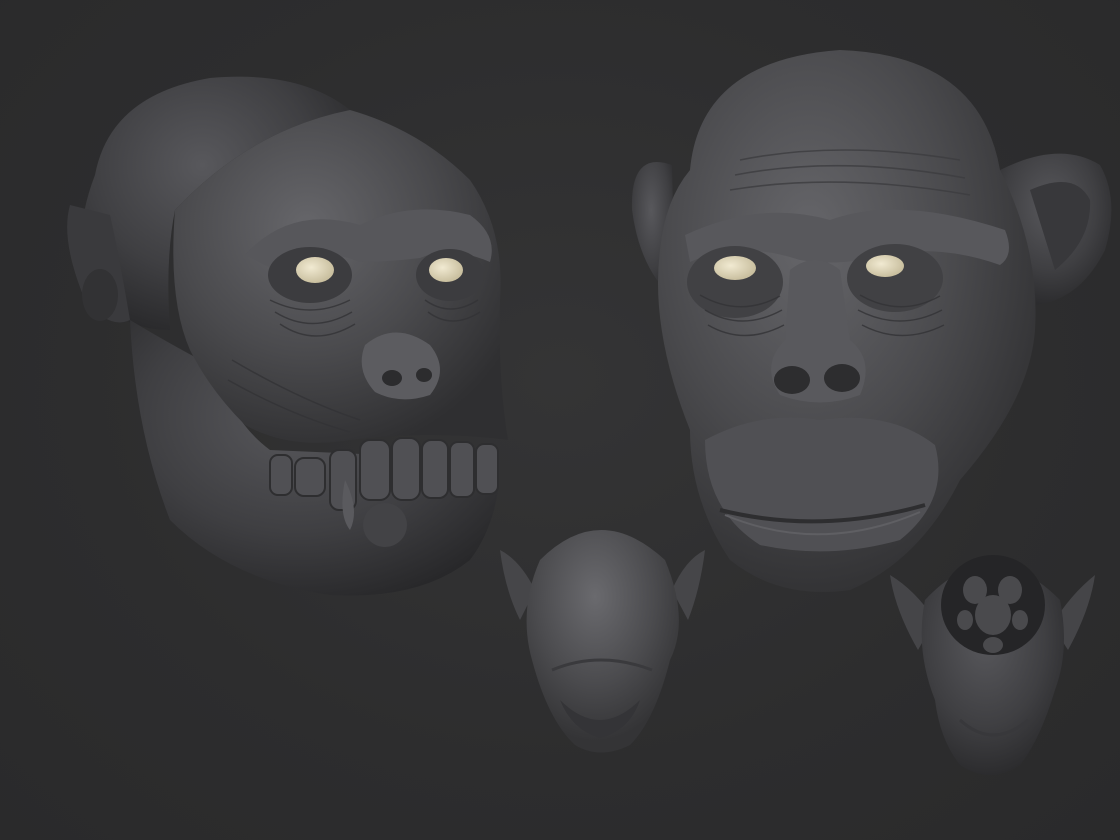 The height and width of the screenshot is (840, 1120). I want to click on chimp-head-cutaway-model, so click(992, 665).